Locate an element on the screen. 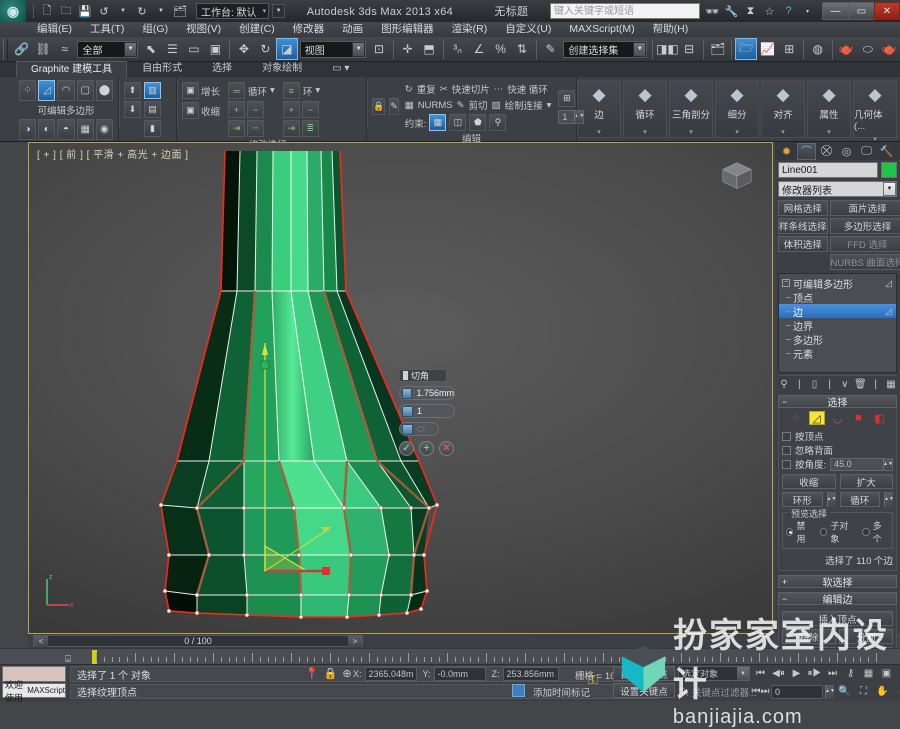  menu-item-2: 组(G) is located at coordinates (155, 29).